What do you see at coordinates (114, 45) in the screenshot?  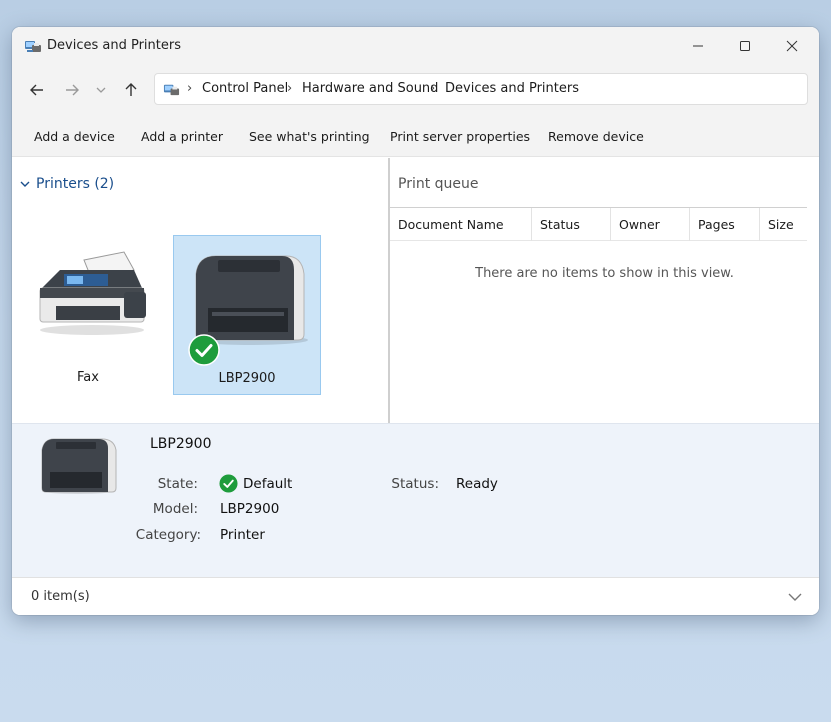 I see `window-title: Devices and Printers` at bounding box center [114, 45].